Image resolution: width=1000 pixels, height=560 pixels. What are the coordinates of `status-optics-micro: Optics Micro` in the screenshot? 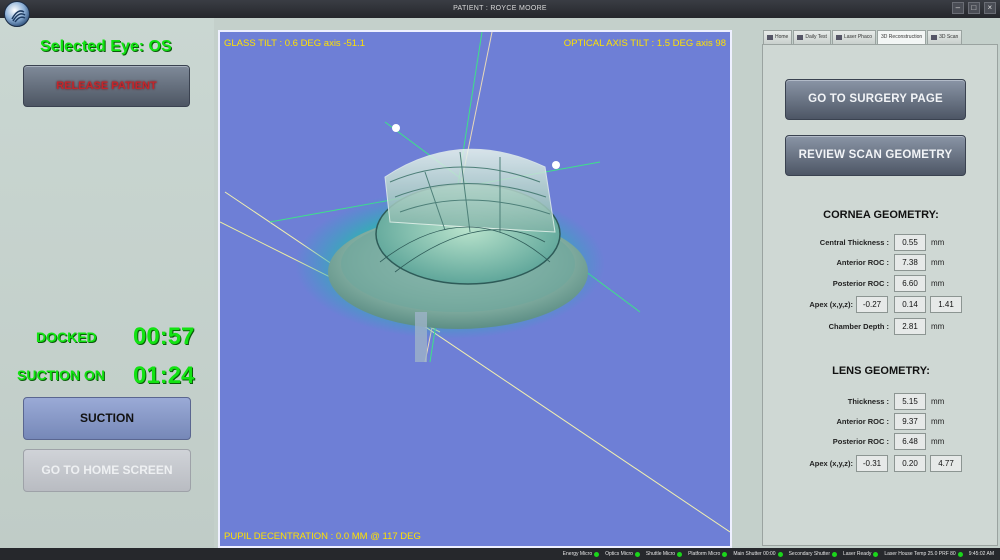 It's located at (622, 554).